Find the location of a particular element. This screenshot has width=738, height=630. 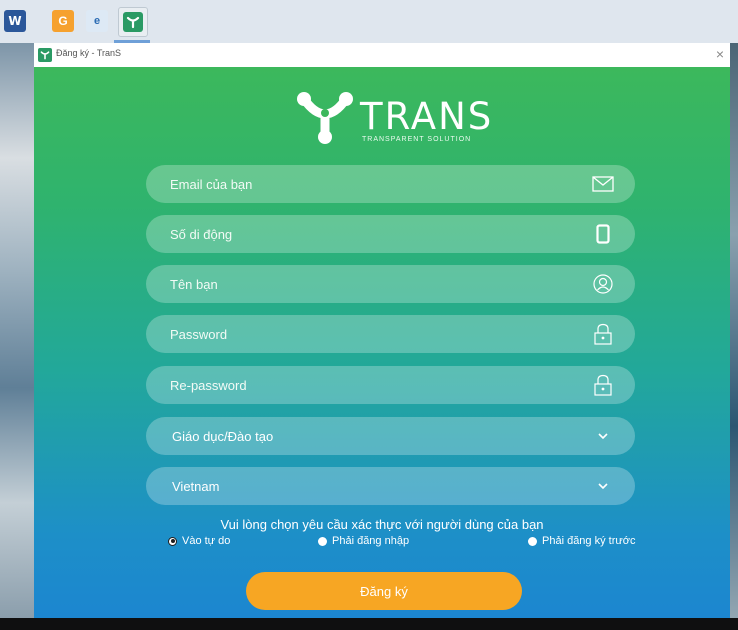

password-field is located at coordinates (390, 334).